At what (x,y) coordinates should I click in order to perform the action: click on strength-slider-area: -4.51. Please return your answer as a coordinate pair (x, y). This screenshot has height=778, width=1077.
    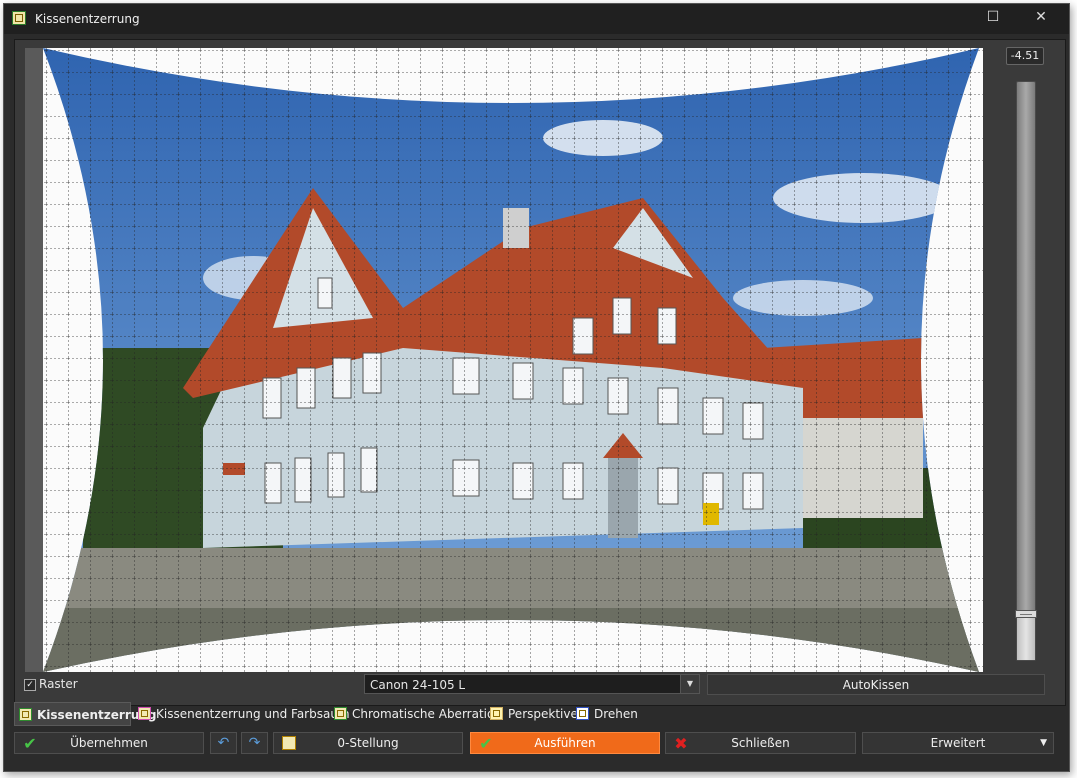
    Looking at the image, I should click on (1025, 356).